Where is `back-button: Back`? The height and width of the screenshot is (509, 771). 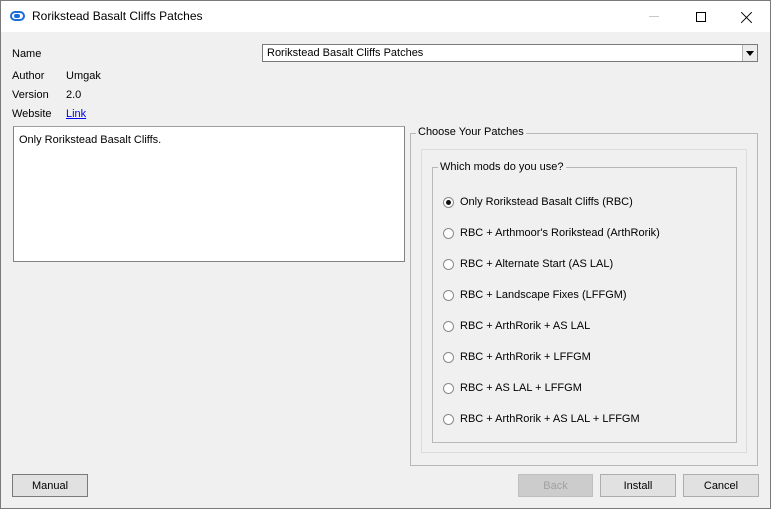 back-button: Back is located at coordinates (555, 485).